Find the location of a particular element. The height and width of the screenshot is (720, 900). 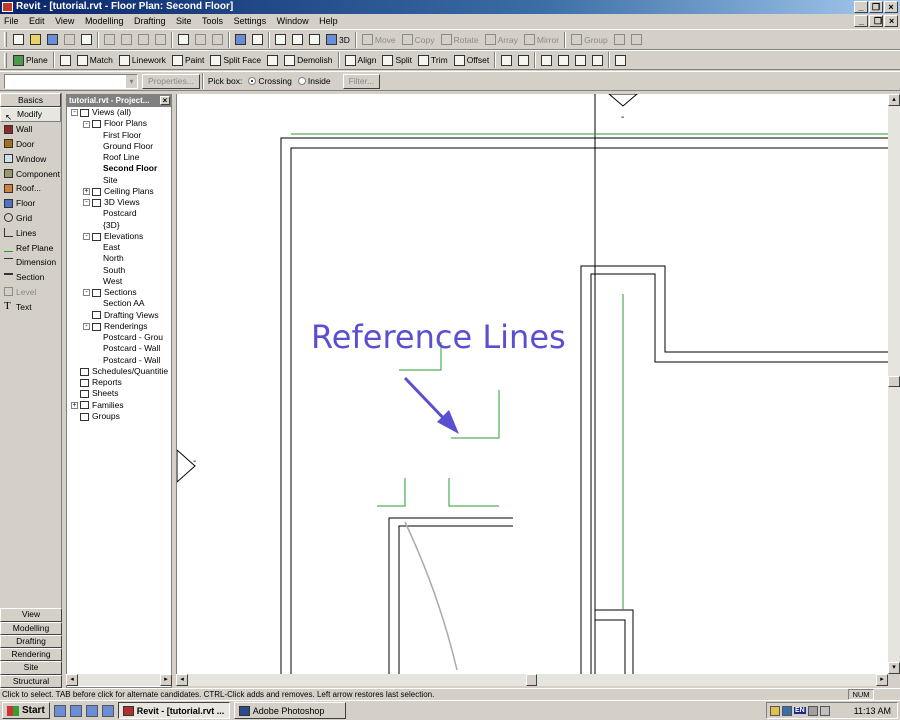

tree-item: {3D} is located at coordinates (119, 225).